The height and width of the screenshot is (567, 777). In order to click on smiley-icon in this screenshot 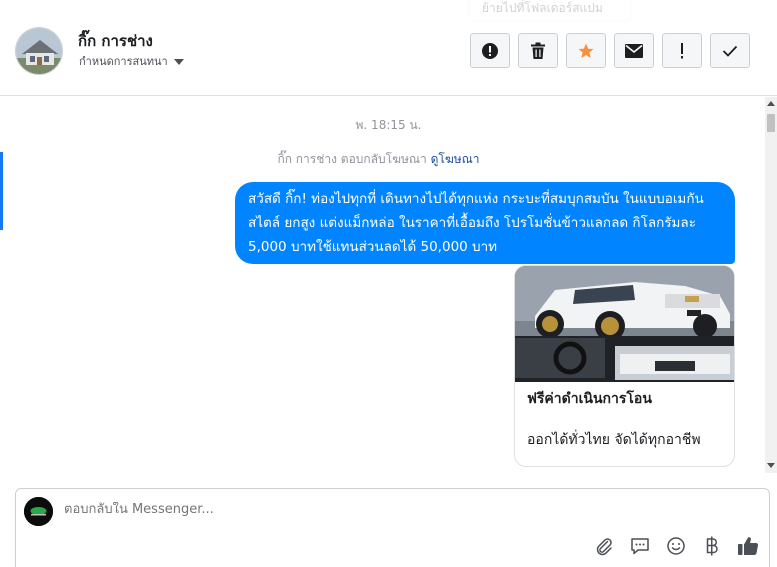, I will do `click(676, 546)`.